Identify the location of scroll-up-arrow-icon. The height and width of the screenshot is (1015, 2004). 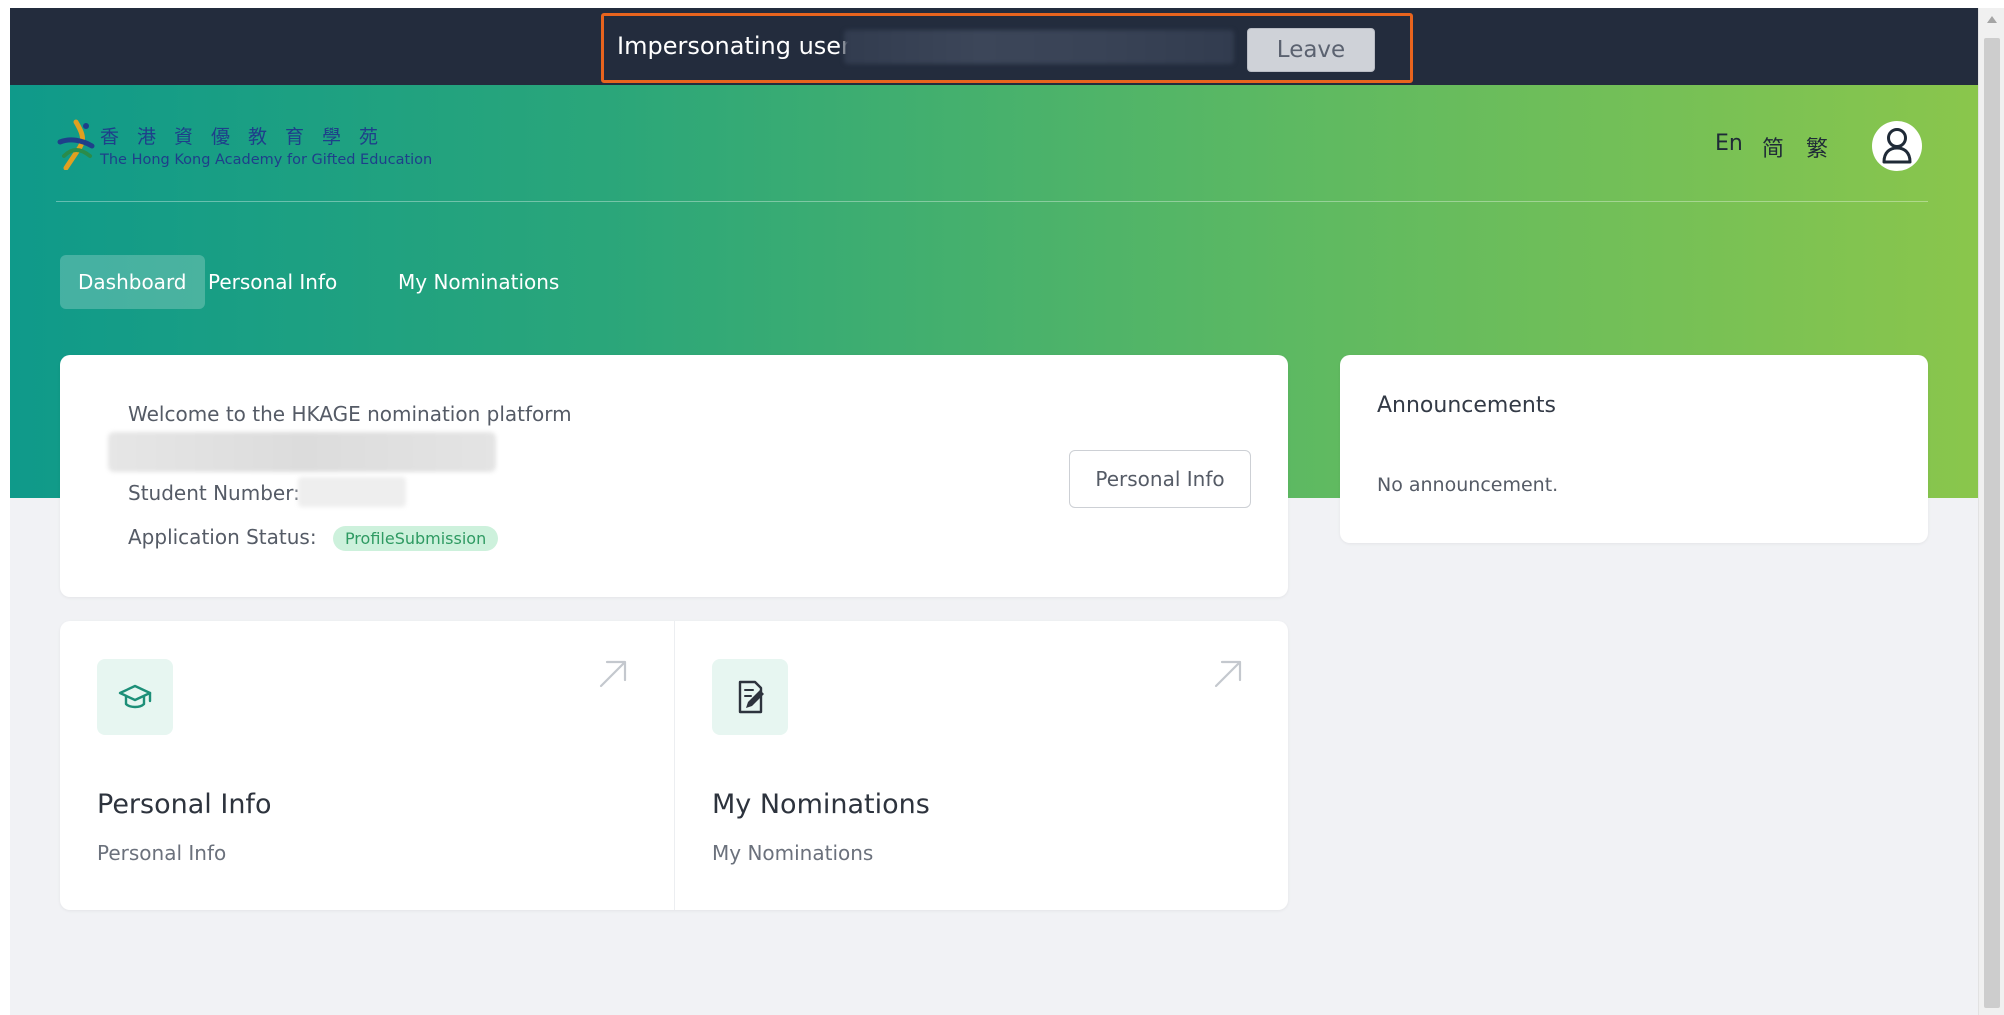
(1992, 19).